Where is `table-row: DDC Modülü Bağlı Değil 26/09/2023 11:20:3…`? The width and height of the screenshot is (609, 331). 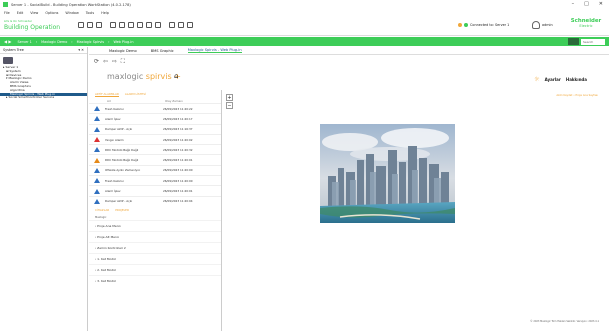
table-row: DDC Modülü Bağlı Değil 26/09/2023 11:20:3… is located at coordinates (155, 149).